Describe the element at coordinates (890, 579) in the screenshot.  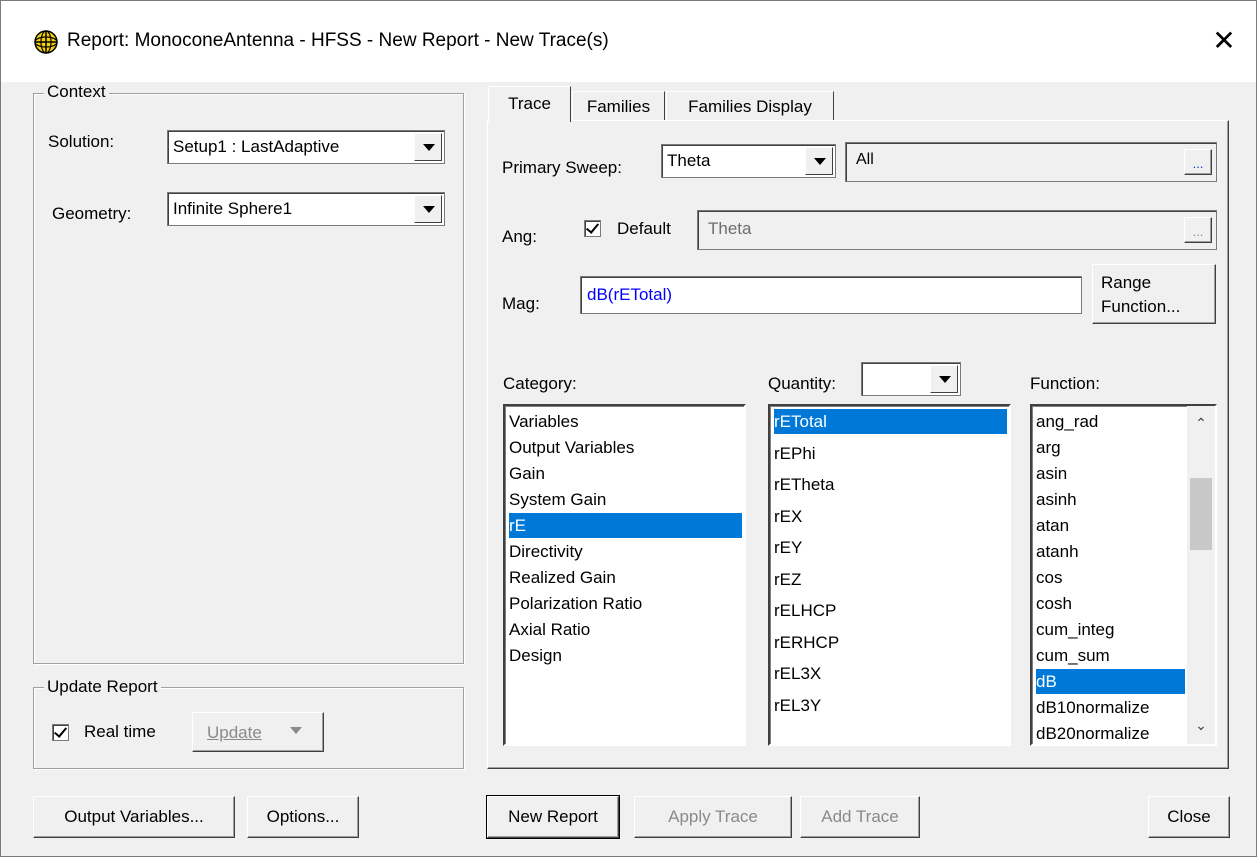
I see `quantity-list-item: rEZ` at that location.